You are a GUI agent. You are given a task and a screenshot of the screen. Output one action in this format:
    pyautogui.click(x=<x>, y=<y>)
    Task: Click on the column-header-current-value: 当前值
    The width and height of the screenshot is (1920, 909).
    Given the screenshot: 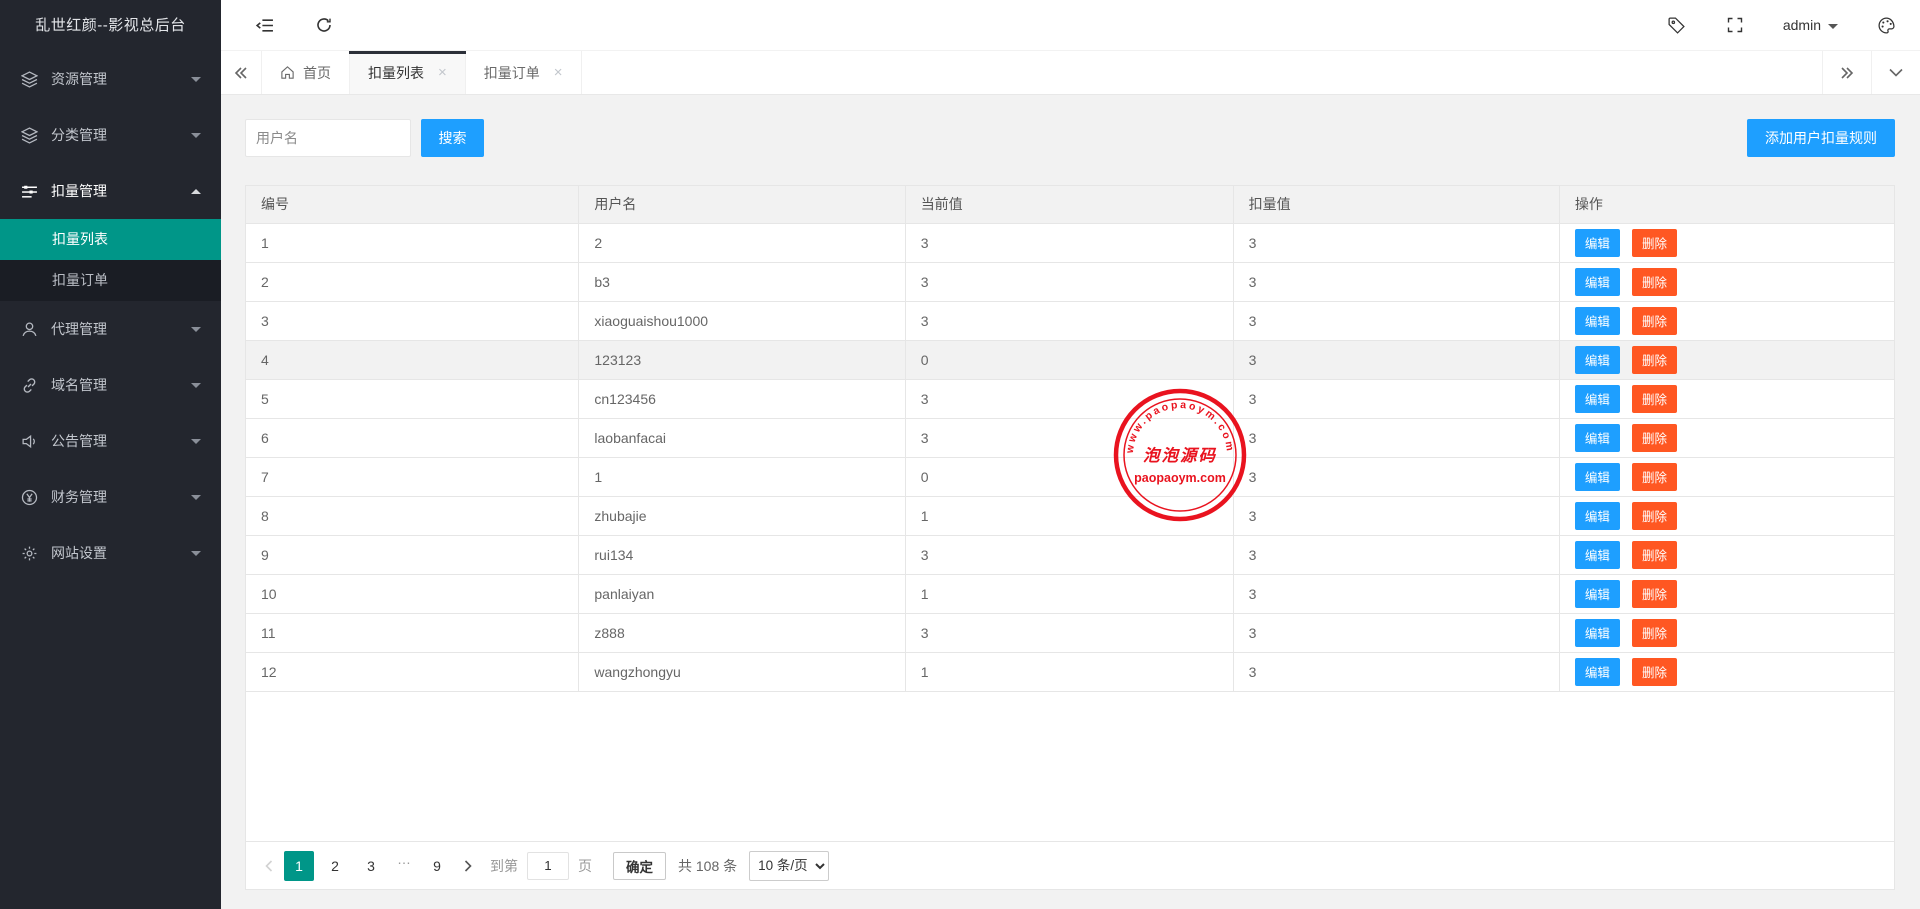 What is the action you would take?
    pyautogui.click(x=1069, y=205)
    